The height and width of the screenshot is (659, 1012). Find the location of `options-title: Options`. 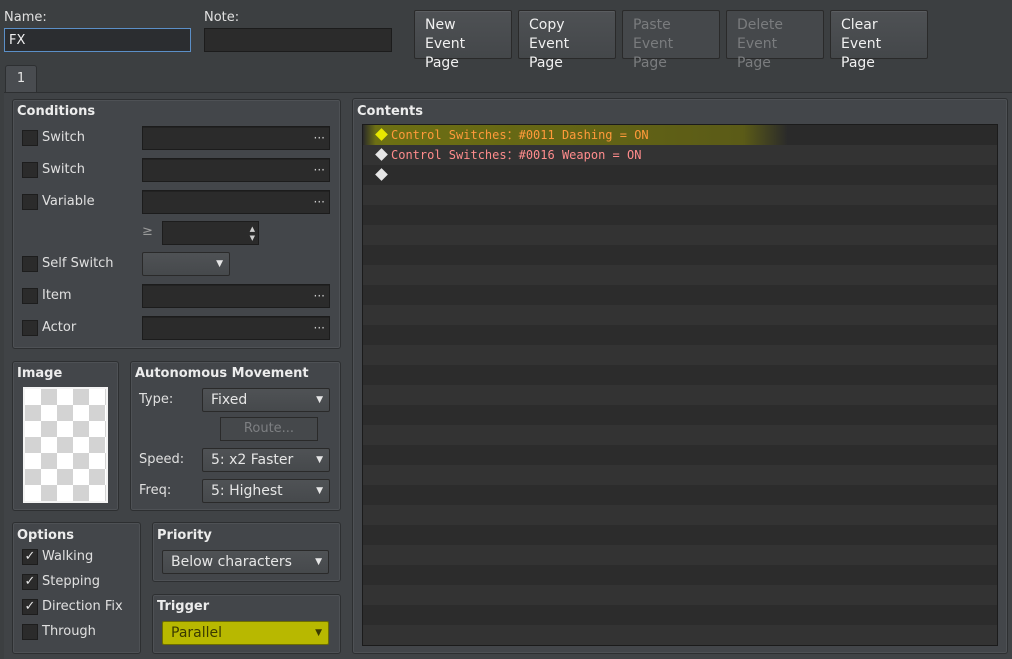

options-title: Options is located at coordinates (45, 535).